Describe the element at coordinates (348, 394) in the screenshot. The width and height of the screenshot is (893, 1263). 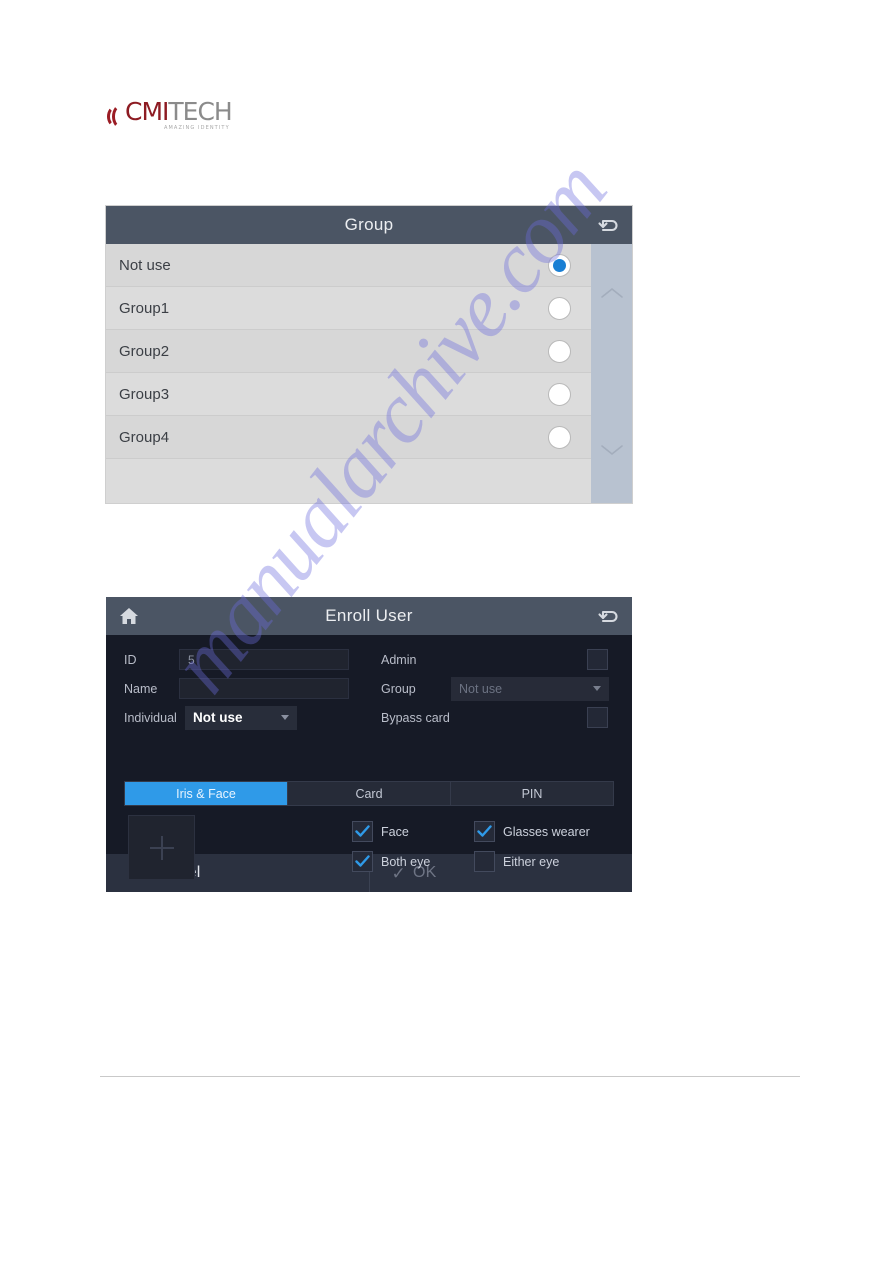
I see `list-item: Group3` at that location.